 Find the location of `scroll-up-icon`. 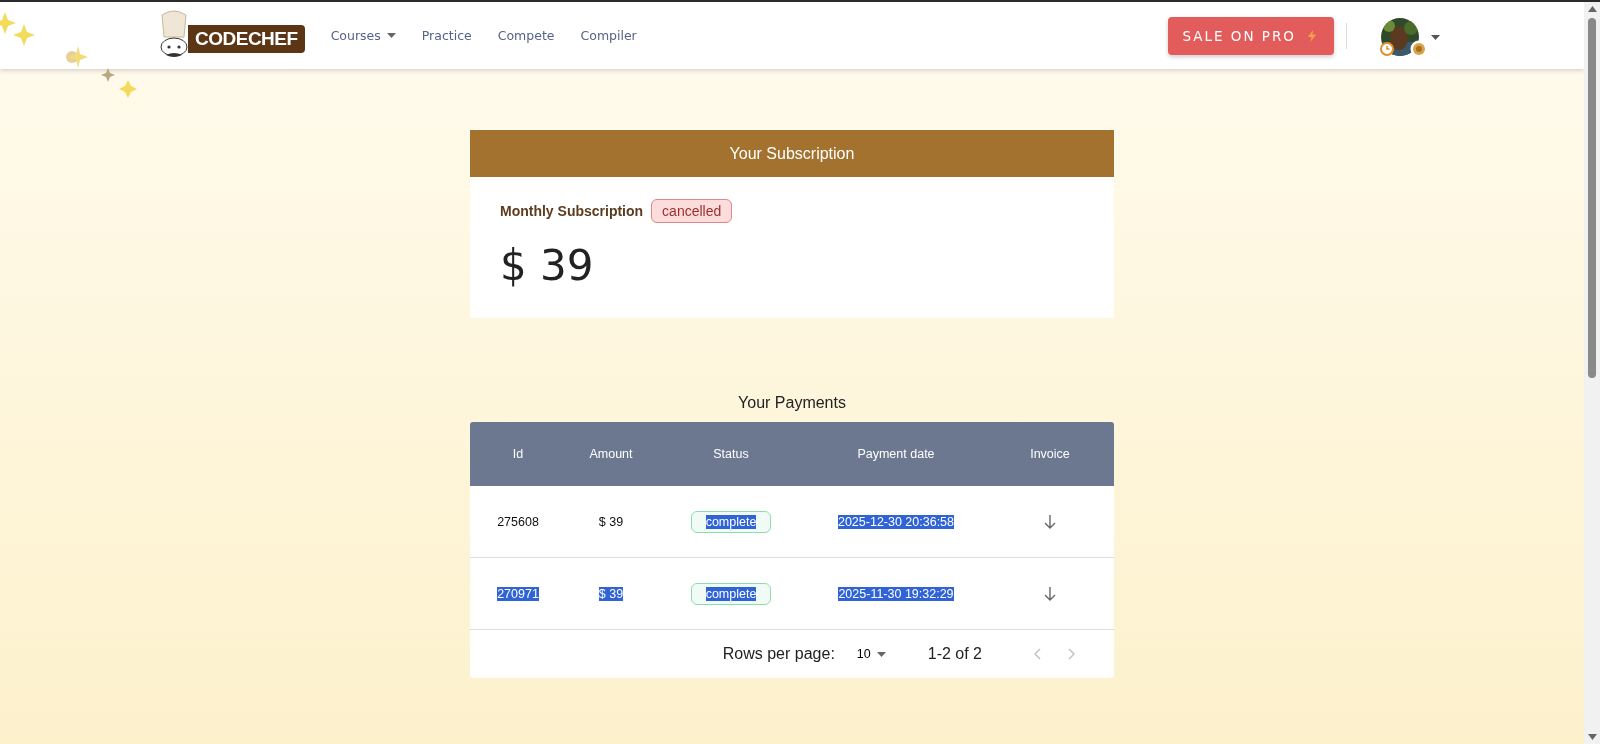

scroll-up-icon is located at coordinates (1592, 9).